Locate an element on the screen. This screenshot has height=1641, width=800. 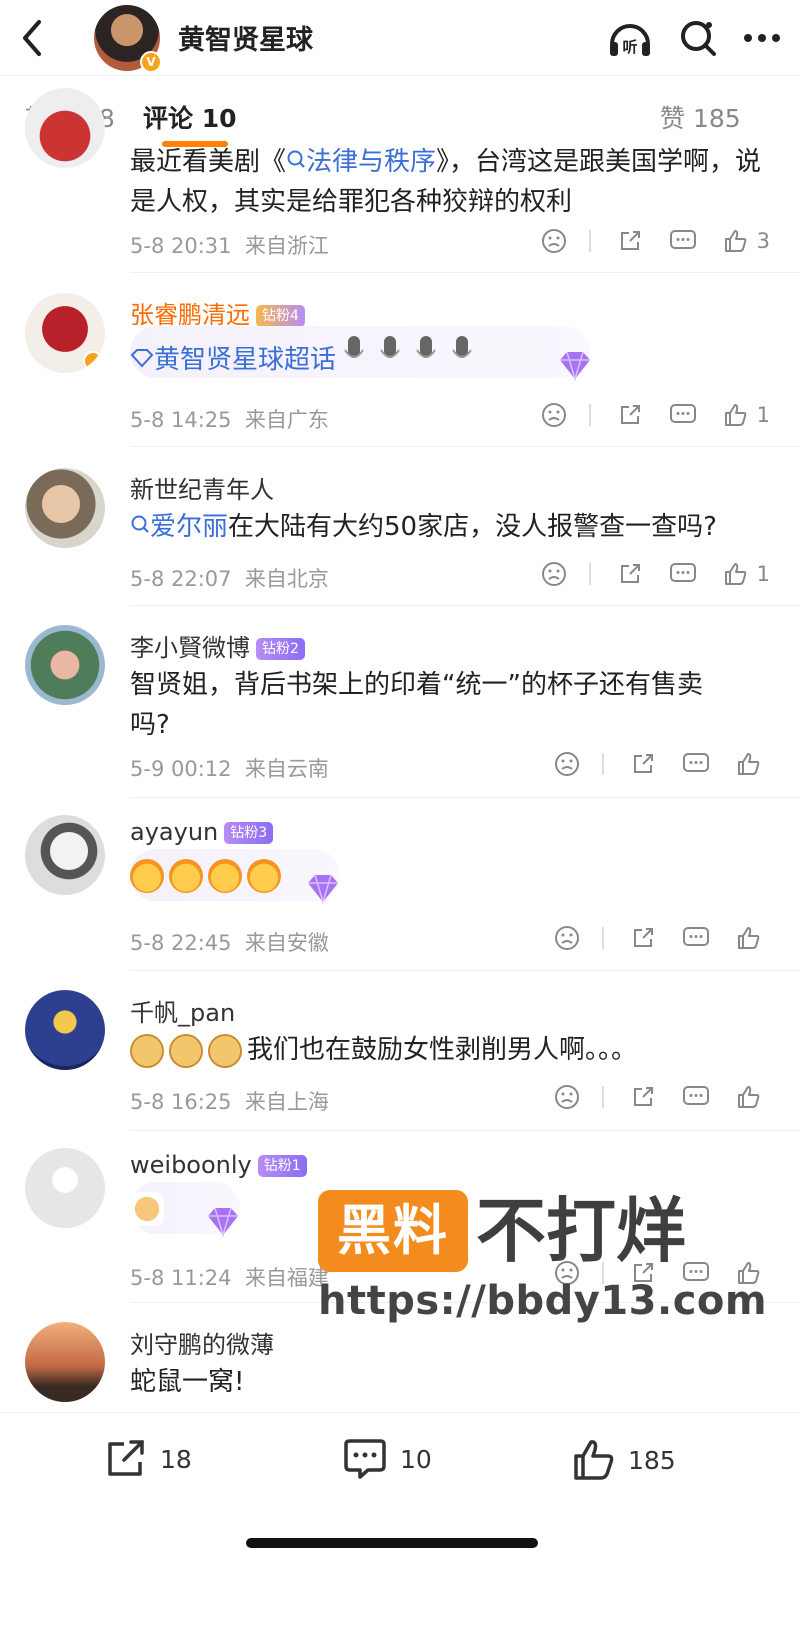
home-indicator is located at coordinates (392, 1543).